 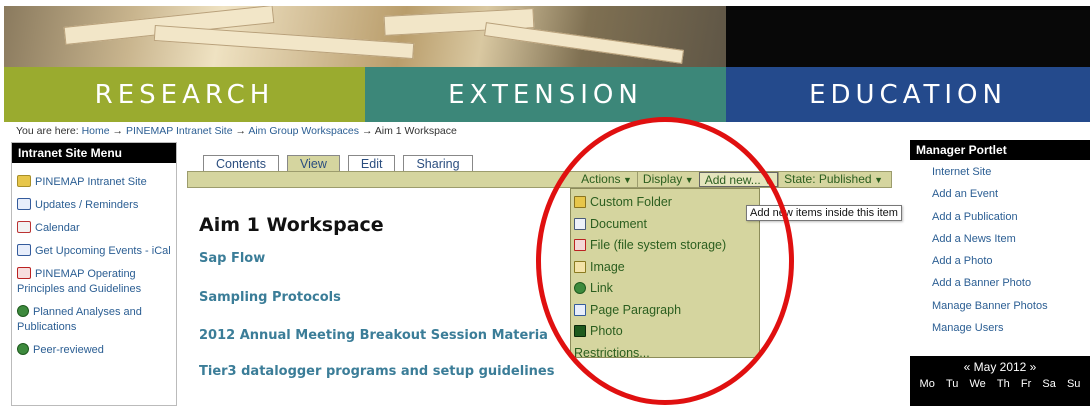 I want to click on menu-item-updates: Updates / Reminders, so click(x=94, y=205).